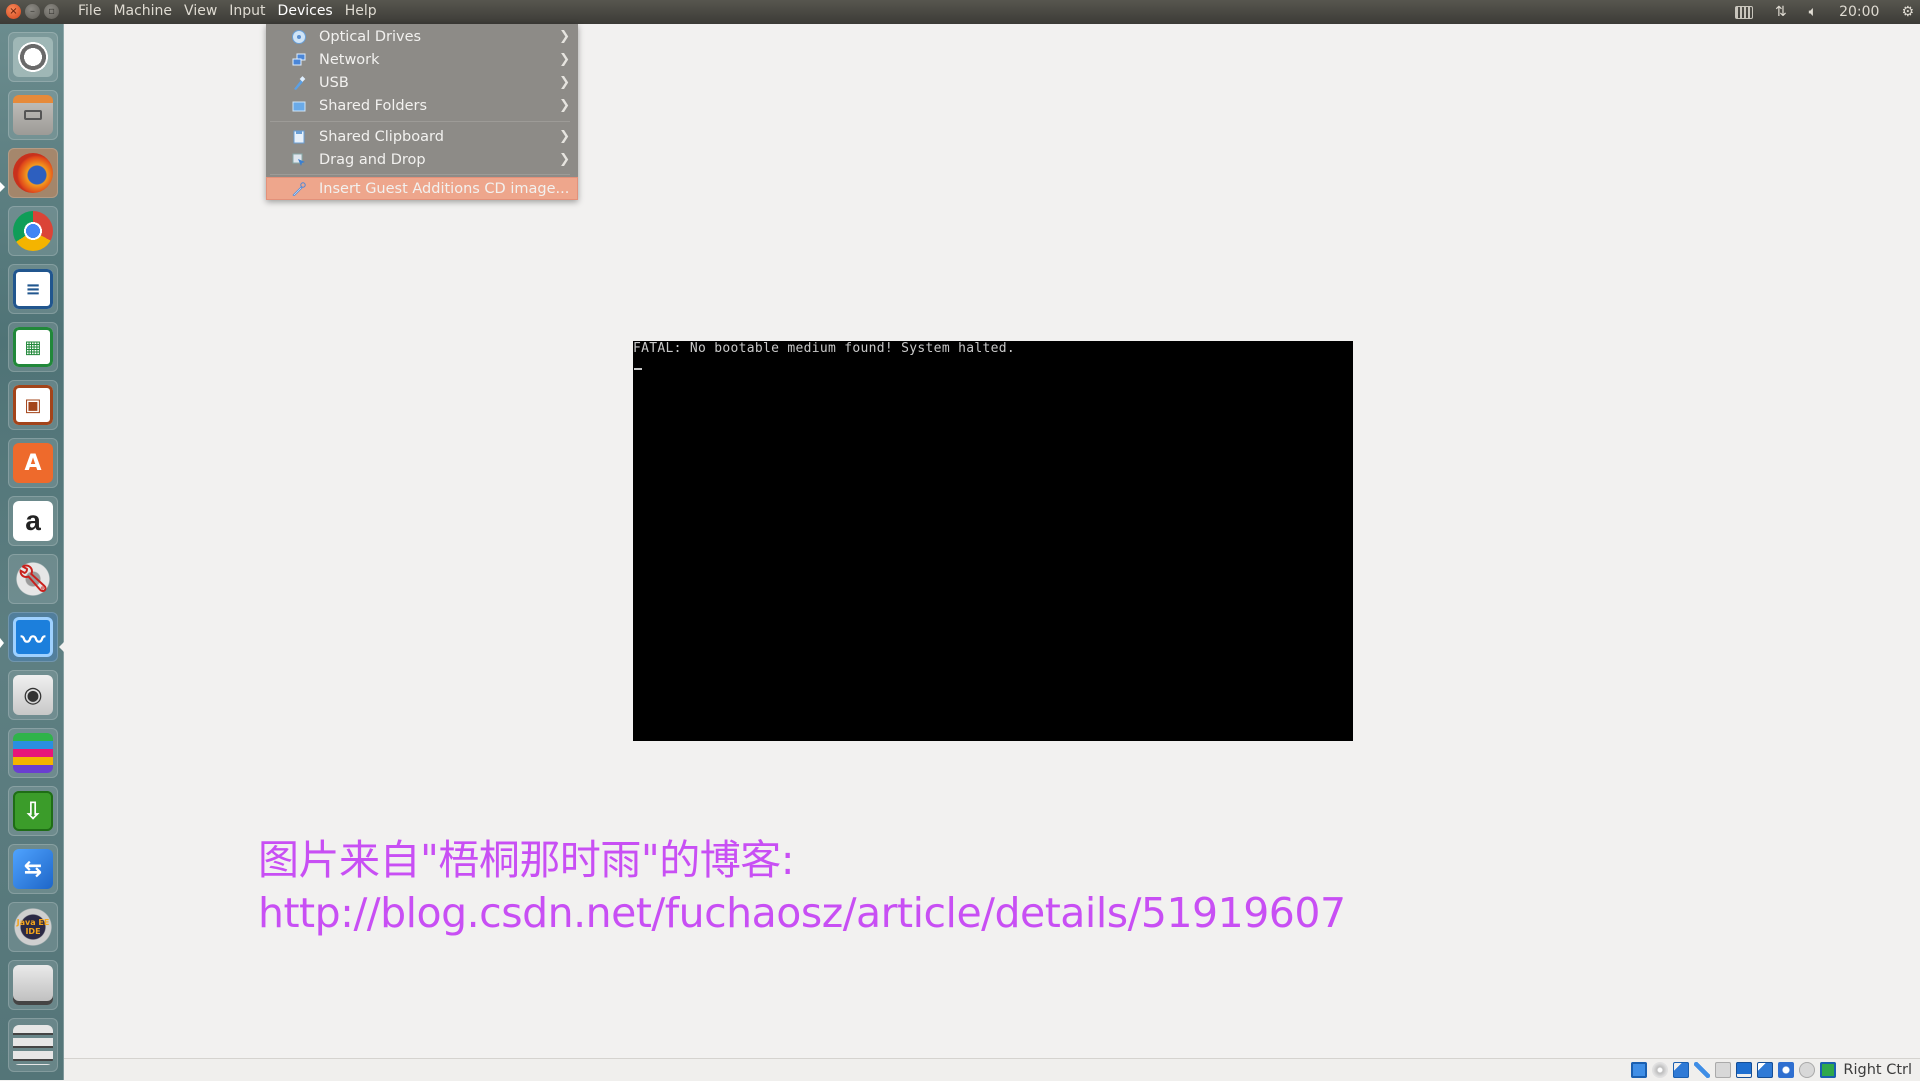 The height and width of the screenshot is (1081, 1920). What do you see at coordinates (299, 160) in the screenshot?
I see `drag-drop-icon` at bounding box center [299, 160].